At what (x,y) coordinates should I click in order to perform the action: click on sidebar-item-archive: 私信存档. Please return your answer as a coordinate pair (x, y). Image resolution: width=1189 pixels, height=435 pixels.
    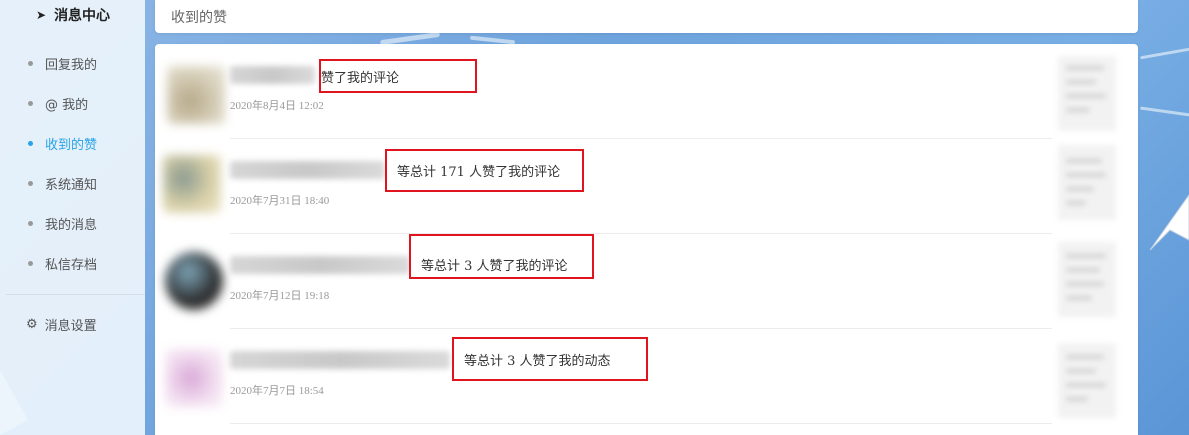
    Looking at the image, I should click on (72, 263).